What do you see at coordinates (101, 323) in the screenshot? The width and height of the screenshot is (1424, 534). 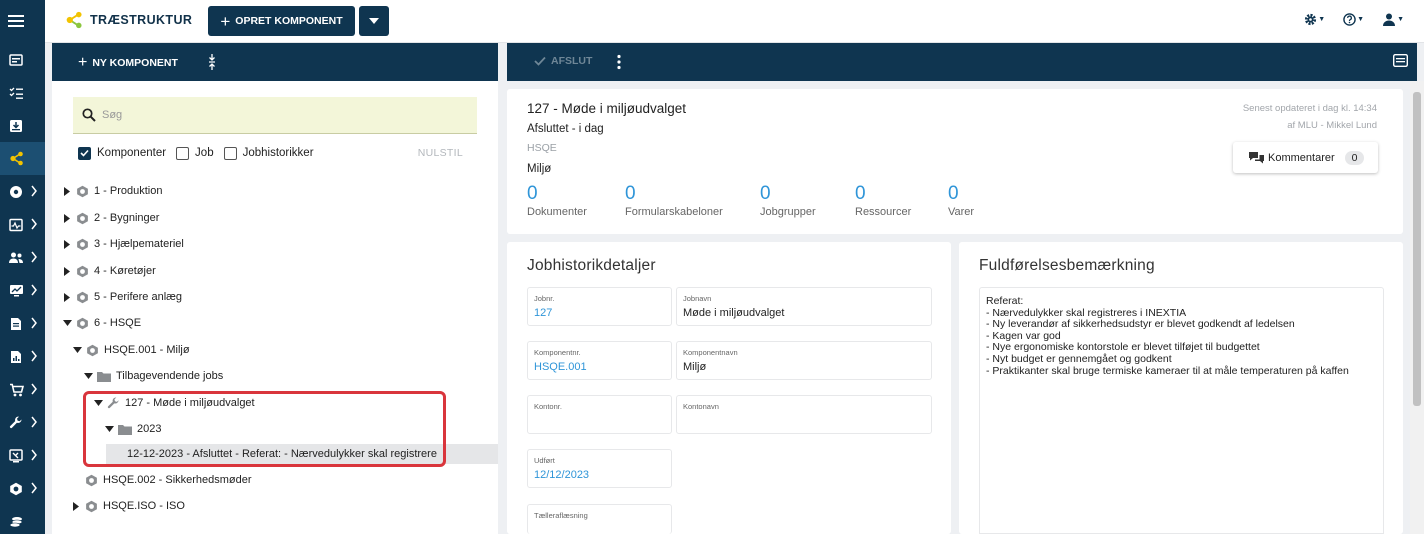 I see `tree-node: 6 - HSQE` at bounding box center [101, 323].